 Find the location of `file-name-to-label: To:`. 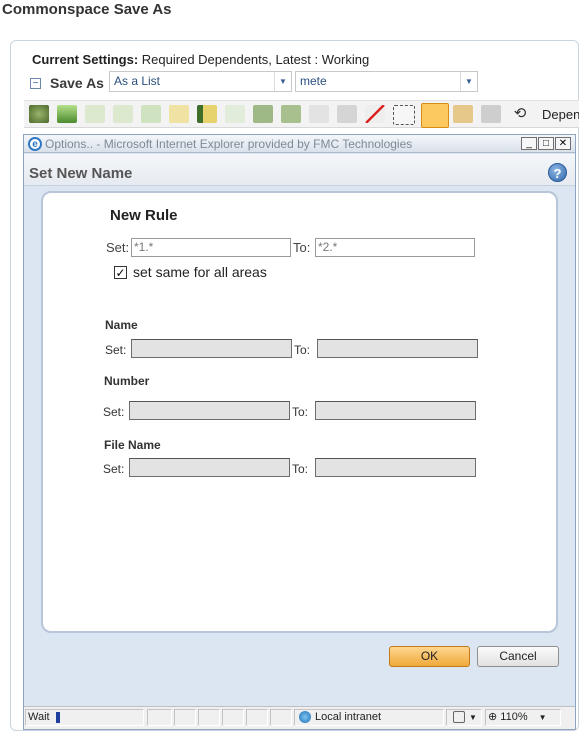

file-name-to-label: To: is located at coordinates (300, 469).